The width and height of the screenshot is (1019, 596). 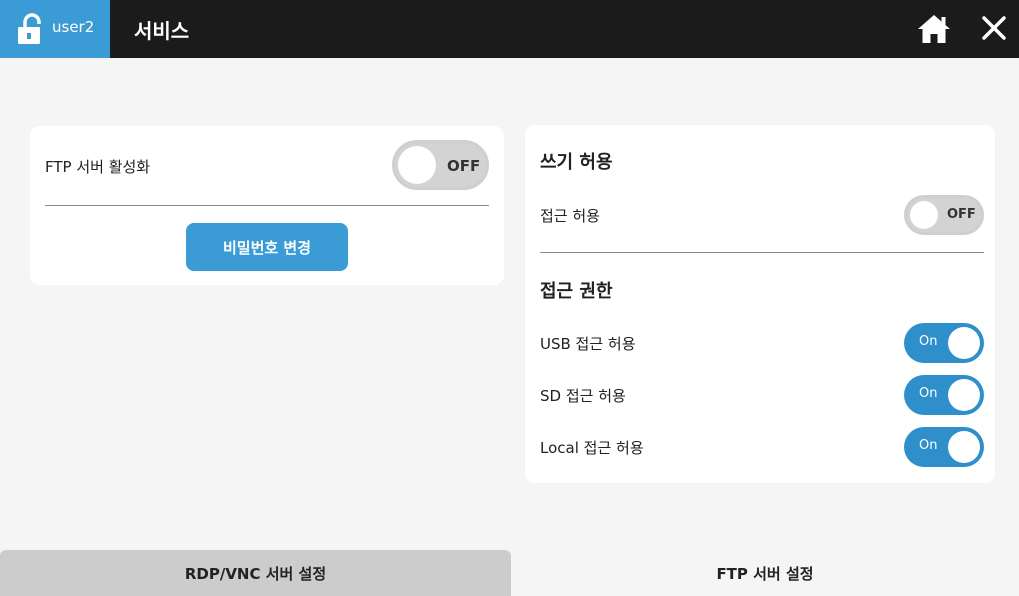 What do you see at coordinates (592, 448) in the screenshot?
I see `local-access-label: Local 접근 허용` at bounding box center [592, 448].